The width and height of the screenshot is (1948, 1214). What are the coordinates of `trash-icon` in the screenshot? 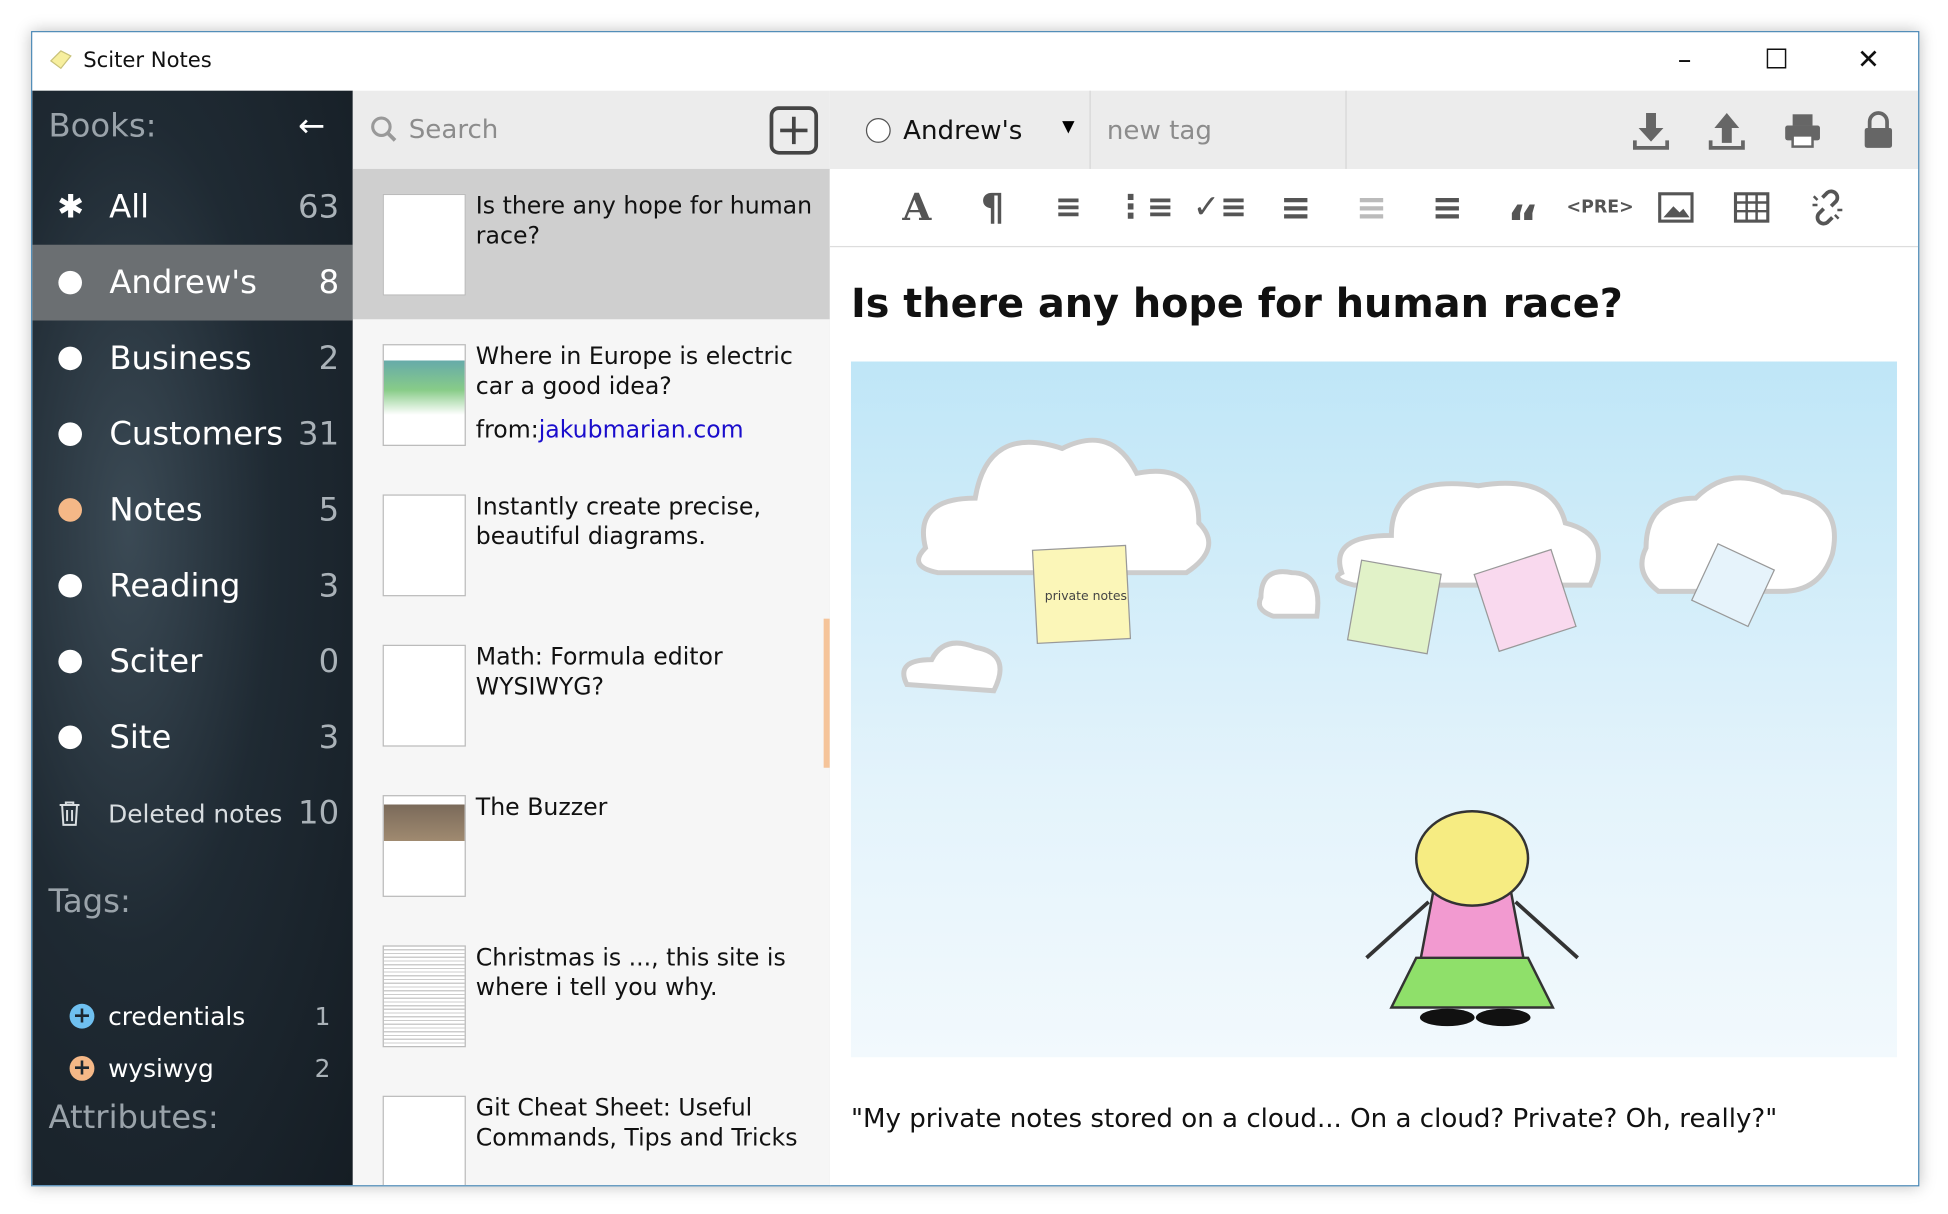 It's located at (69, 813).